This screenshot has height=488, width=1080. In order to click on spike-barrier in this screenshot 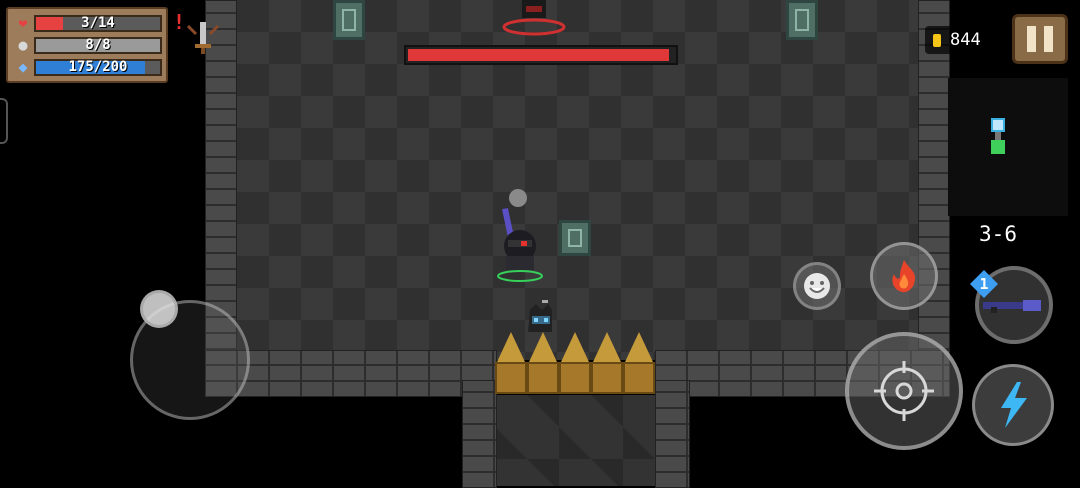, I will do `click(575, 364)`.